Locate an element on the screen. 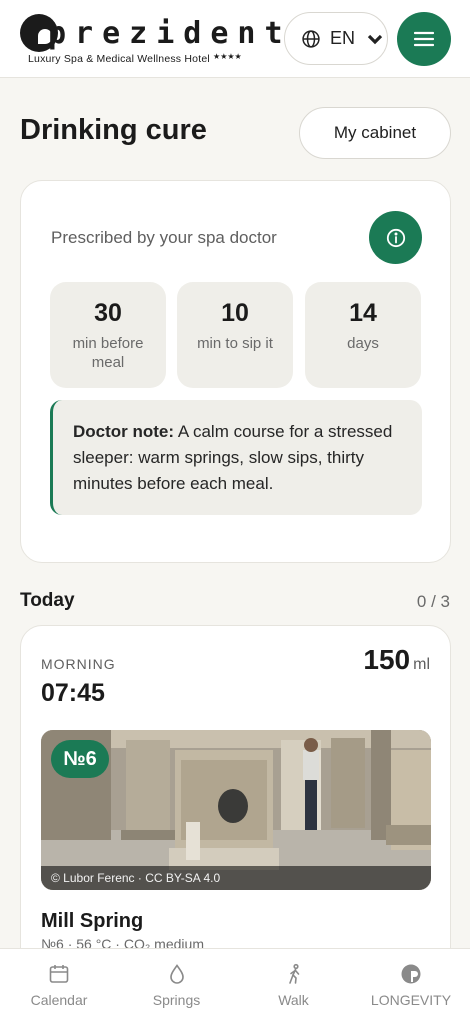  doctor-note-label: Doctor note: is located at coordinates (124, 431).